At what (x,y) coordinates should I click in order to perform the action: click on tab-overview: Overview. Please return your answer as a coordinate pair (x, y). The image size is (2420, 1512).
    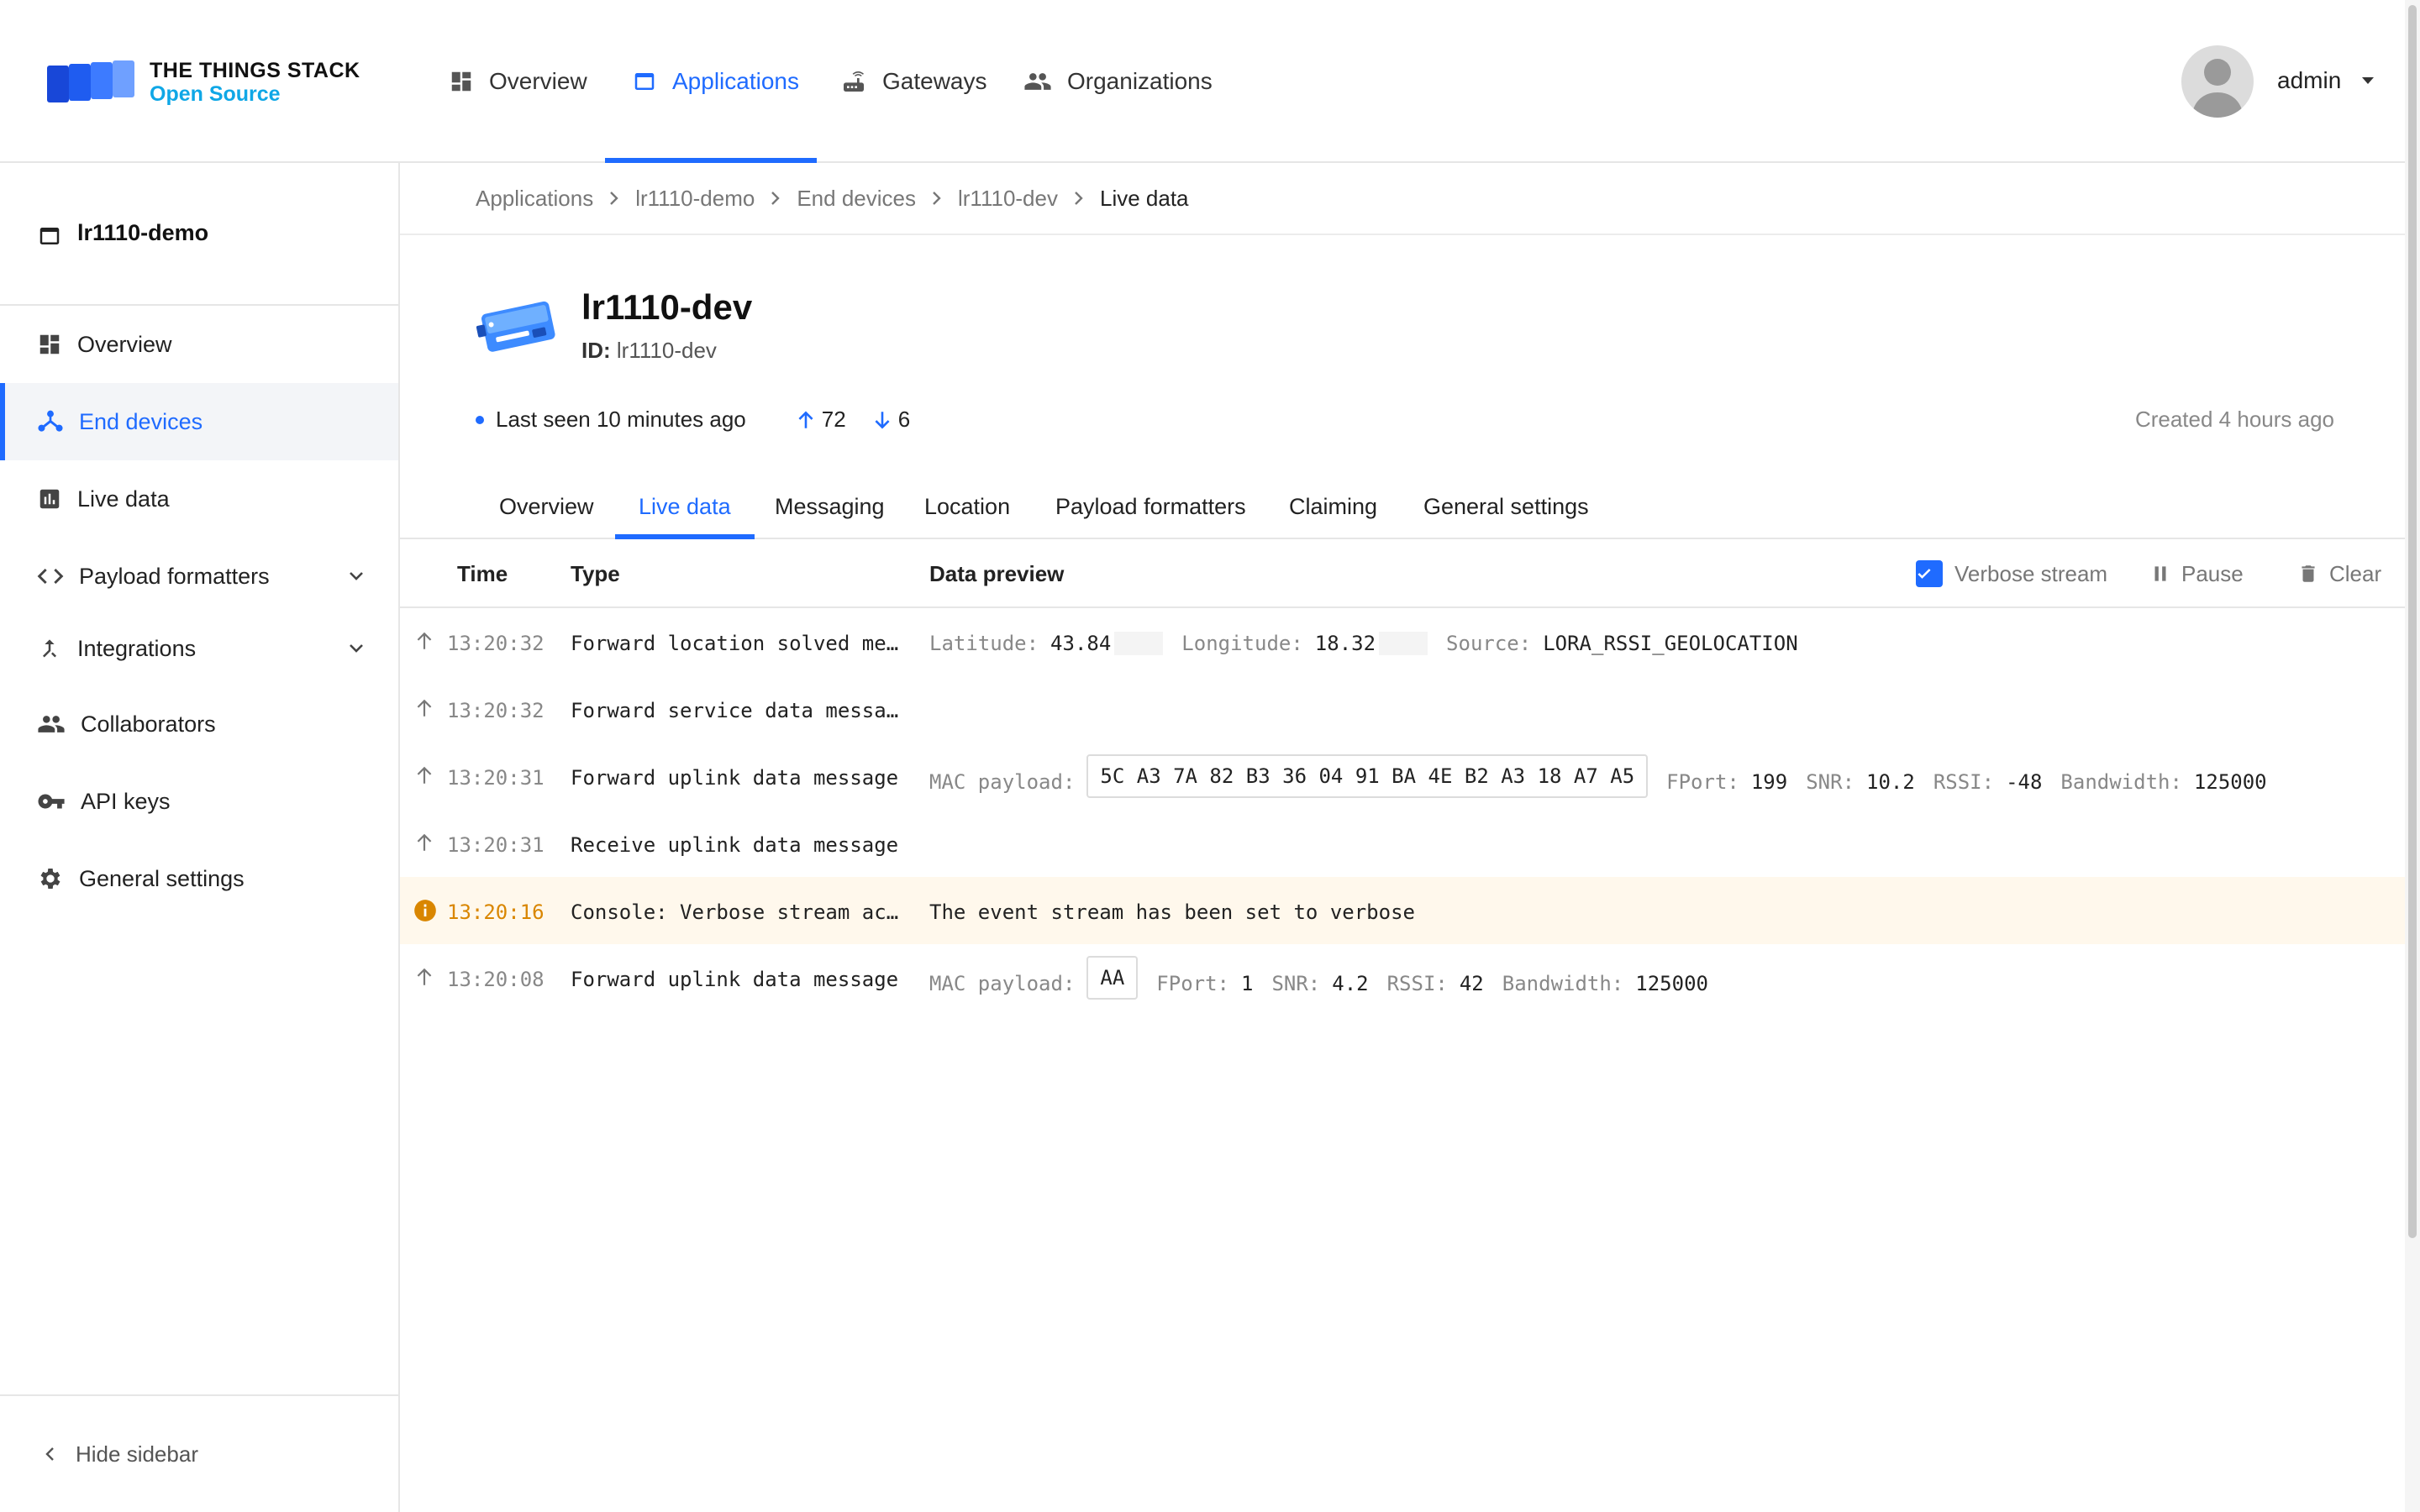
    Looking at the image, I should click on (546, 506).